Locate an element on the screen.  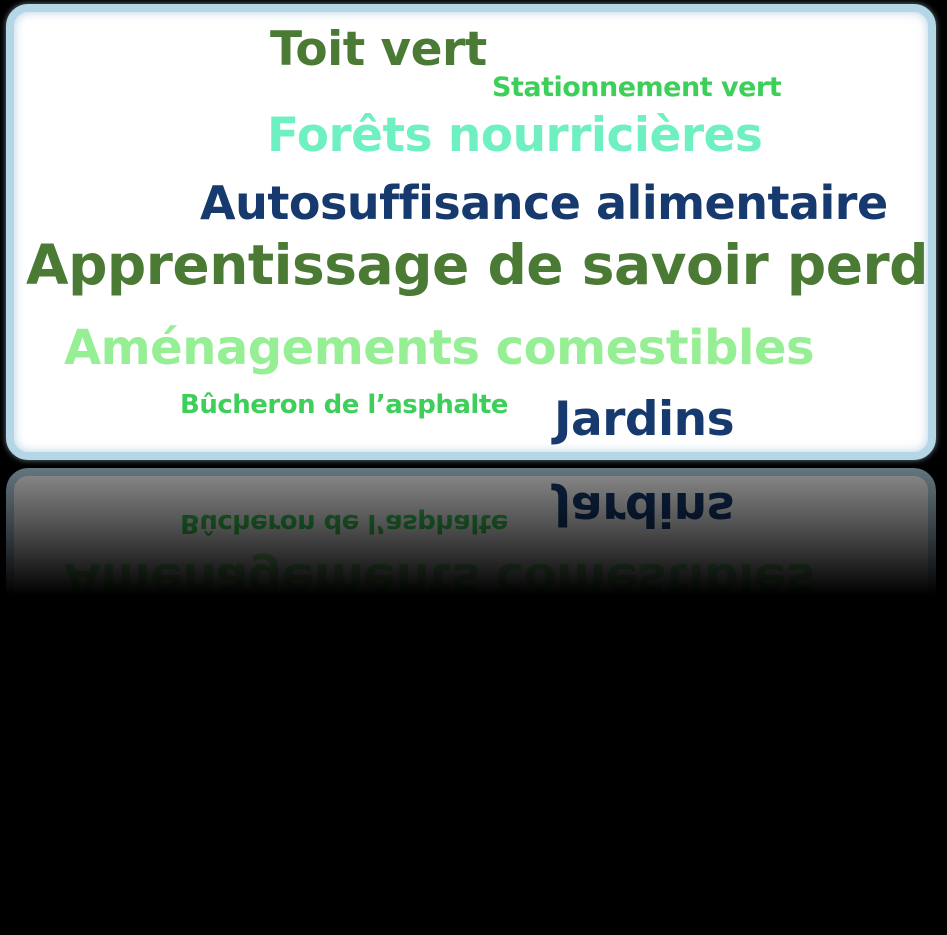
word-apprentissage-savoir-perdu: Apprentissage de savoir perdu is located at coordinates (481, 265).